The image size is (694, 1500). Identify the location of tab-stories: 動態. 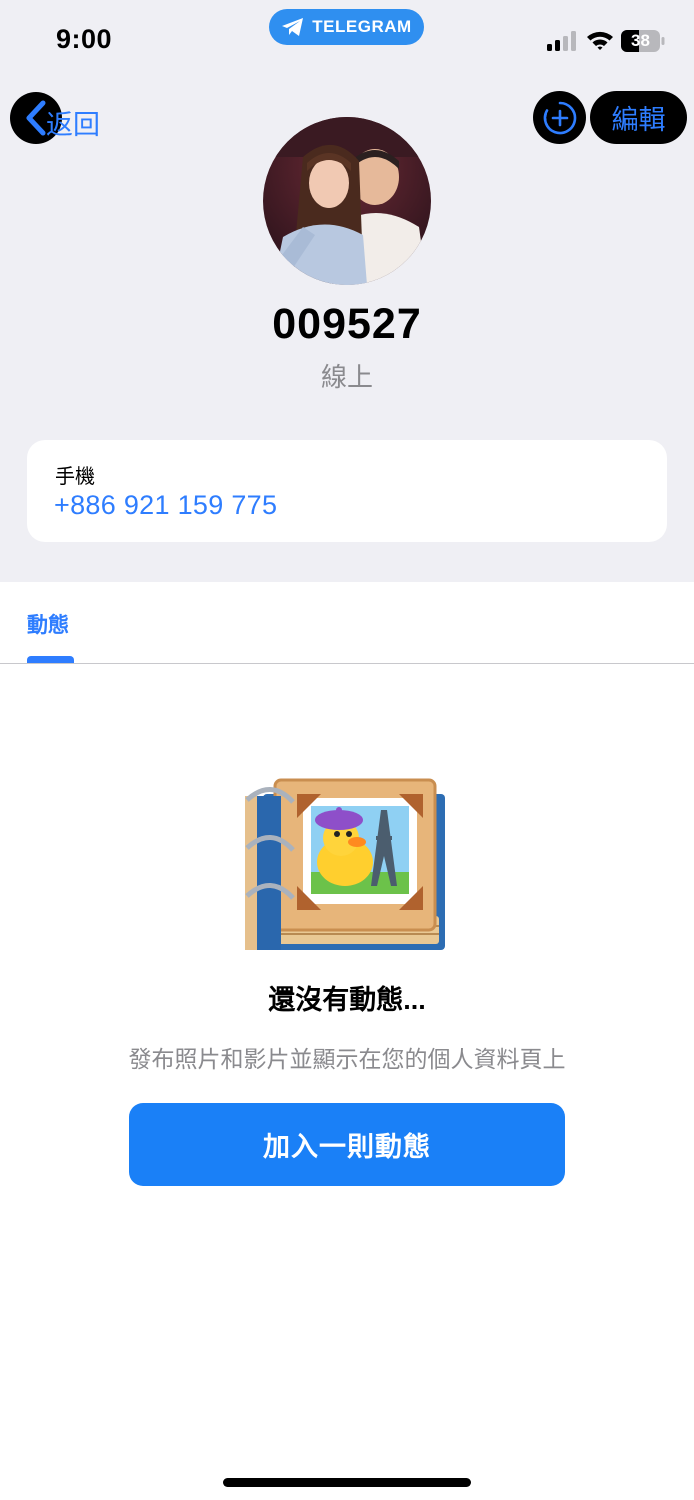
(48, 624).